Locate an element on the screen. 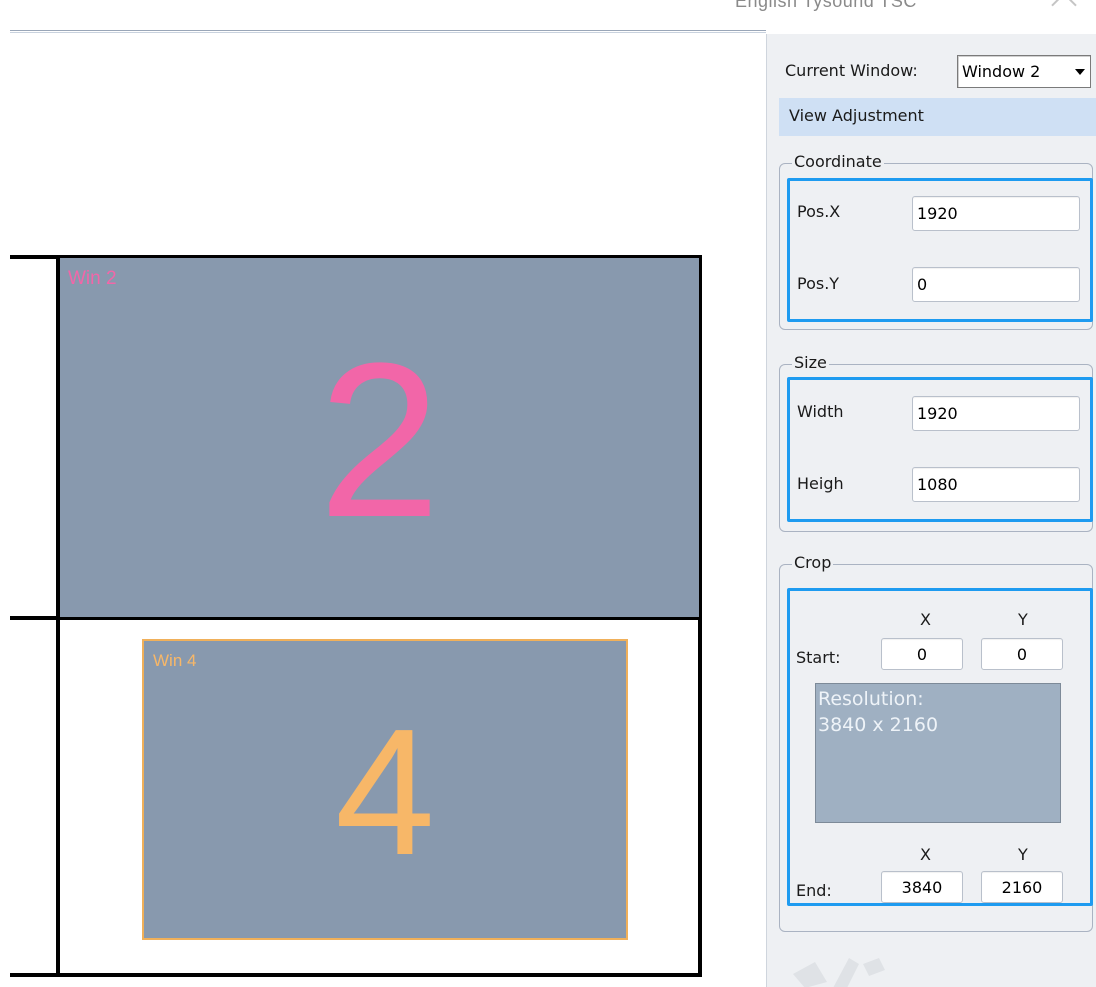 The height and width of the screenshot is (987, 1096). resolution-label: Resolution: is located at coordinates (871, 699).